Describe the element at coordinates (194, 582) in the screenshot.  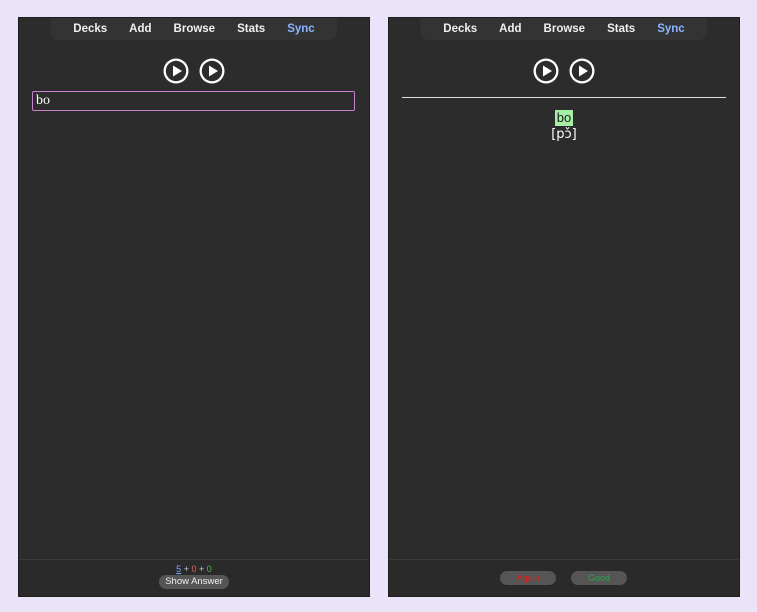
I see `show-answer-button: Show Answer` at that location.